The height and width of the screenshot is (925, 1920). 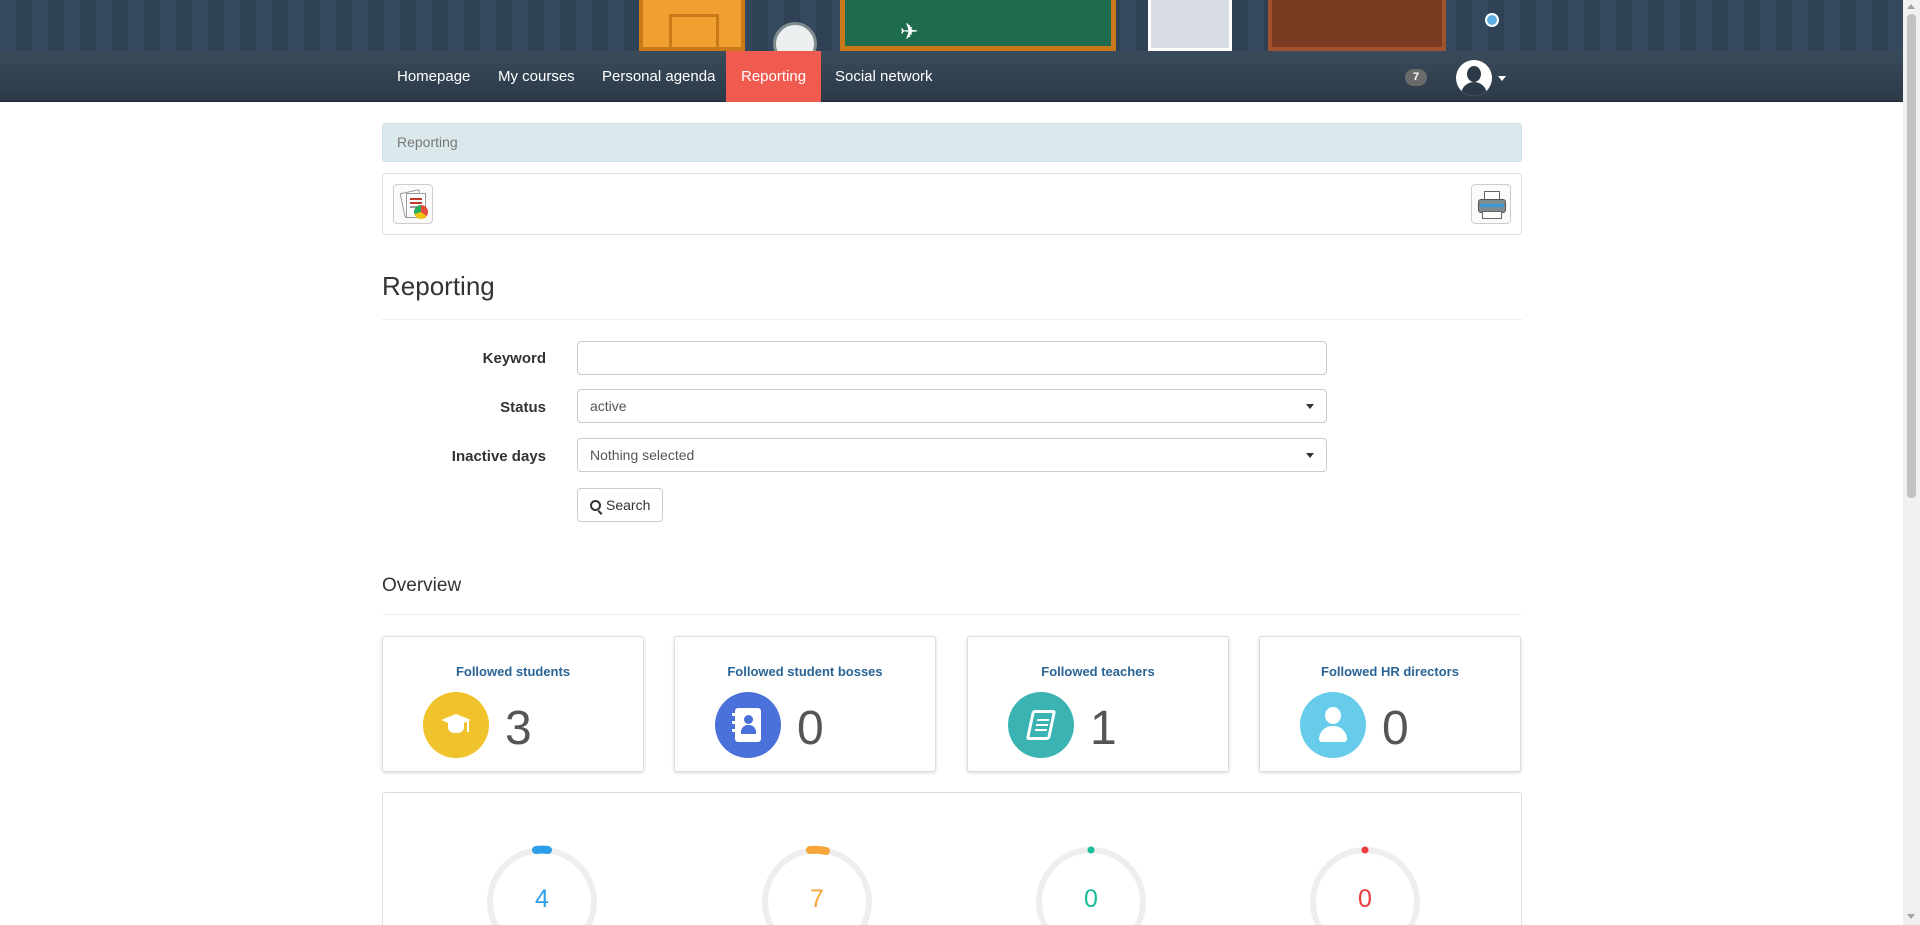 What do you see at coordinates (608, 406) in the screenshot?
I see `status-select-value: active` at bounding box center [608, 406].